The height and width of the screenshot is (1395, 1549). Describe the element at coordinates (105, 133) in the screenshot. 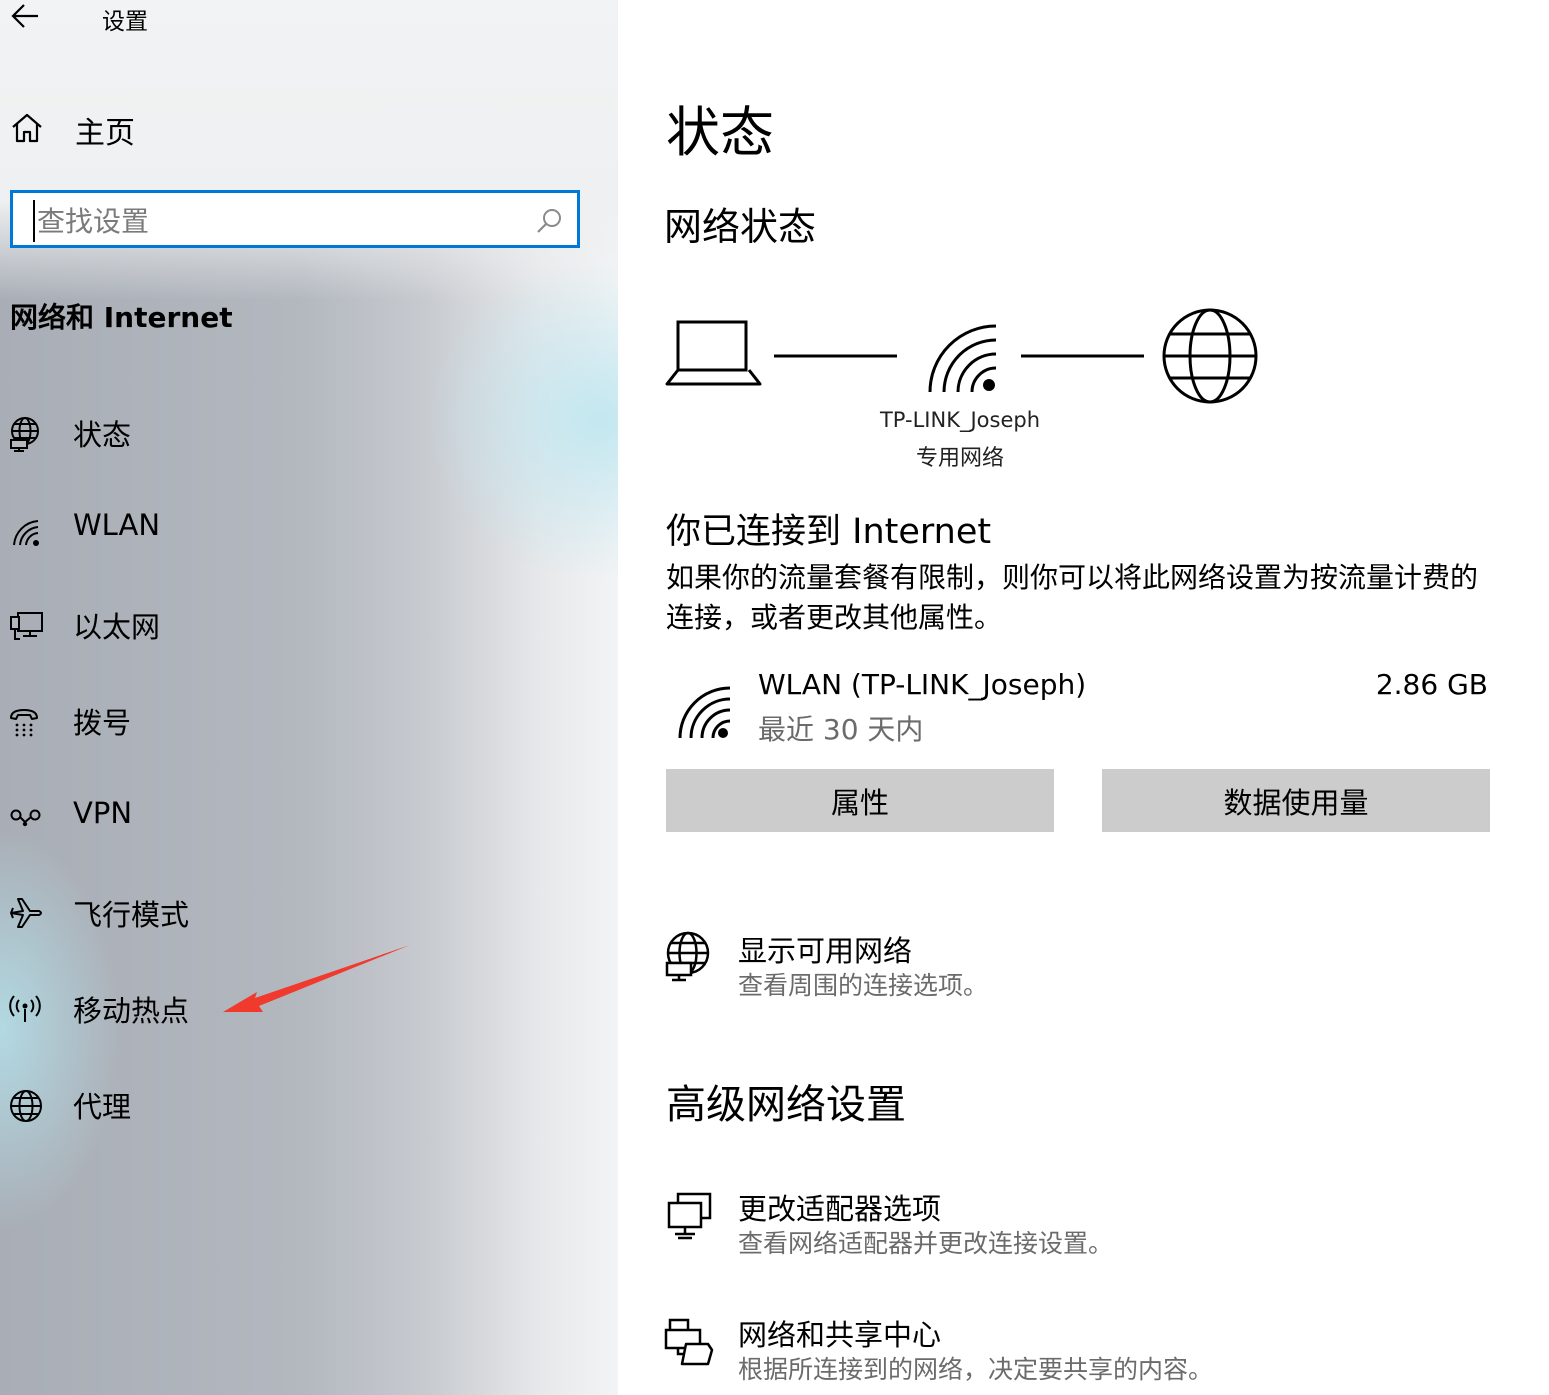

I see `sidebar-item-label: 主页` at that location.